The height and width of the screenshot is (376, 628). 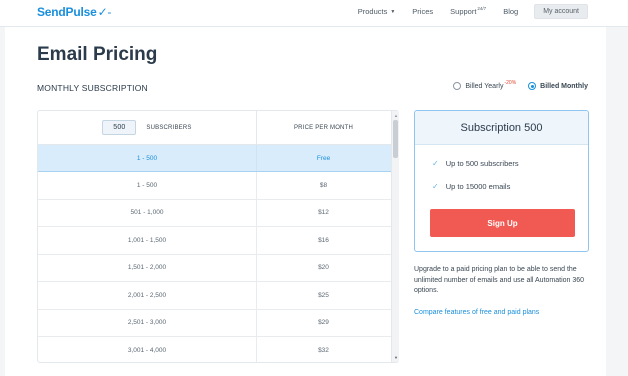 What do you see at coordinates (502, 223) in the screenshot?
I see `sign-up-button: Sign Up` at bounding box center [502, 223].